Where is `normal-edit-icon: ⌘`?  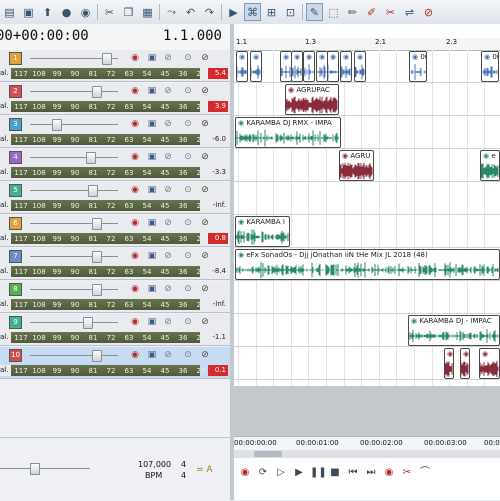
normal-edit-icon: ⌘ is located at coordinates (252, 12).